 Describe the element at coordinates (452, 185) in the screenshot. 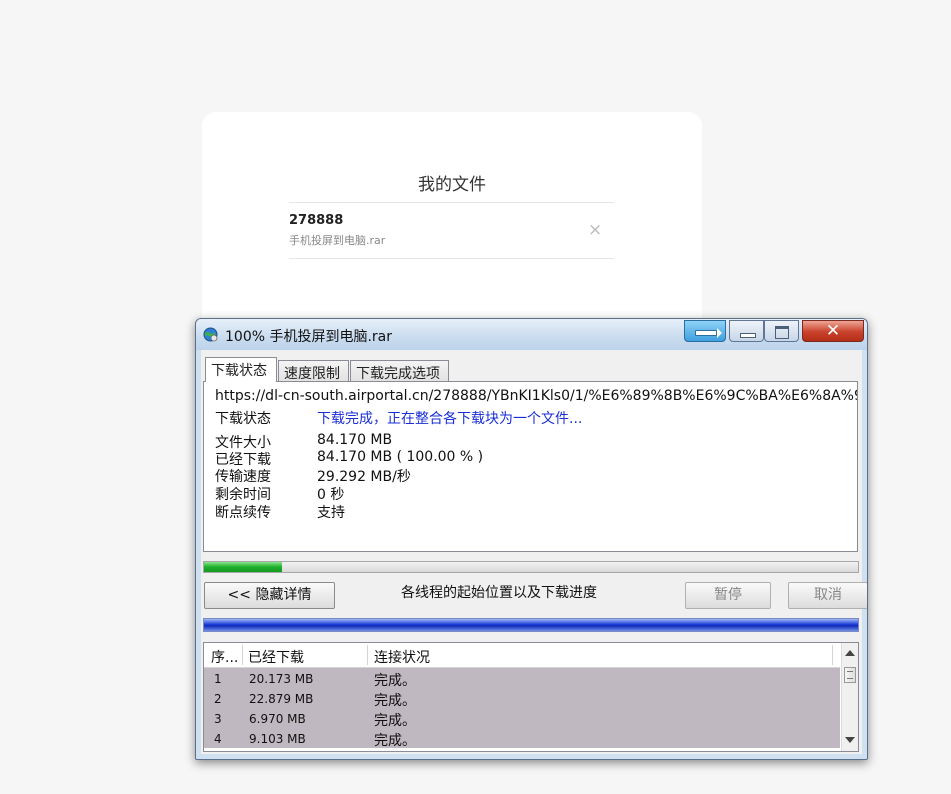

I see `card-title: 我的文件` at that location.